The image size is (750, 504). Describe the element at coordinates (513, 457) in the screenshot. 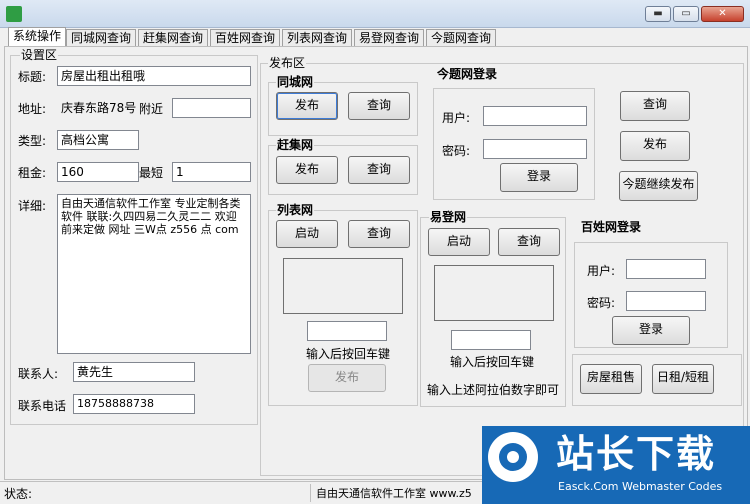

I see `logo-icon` at that location.